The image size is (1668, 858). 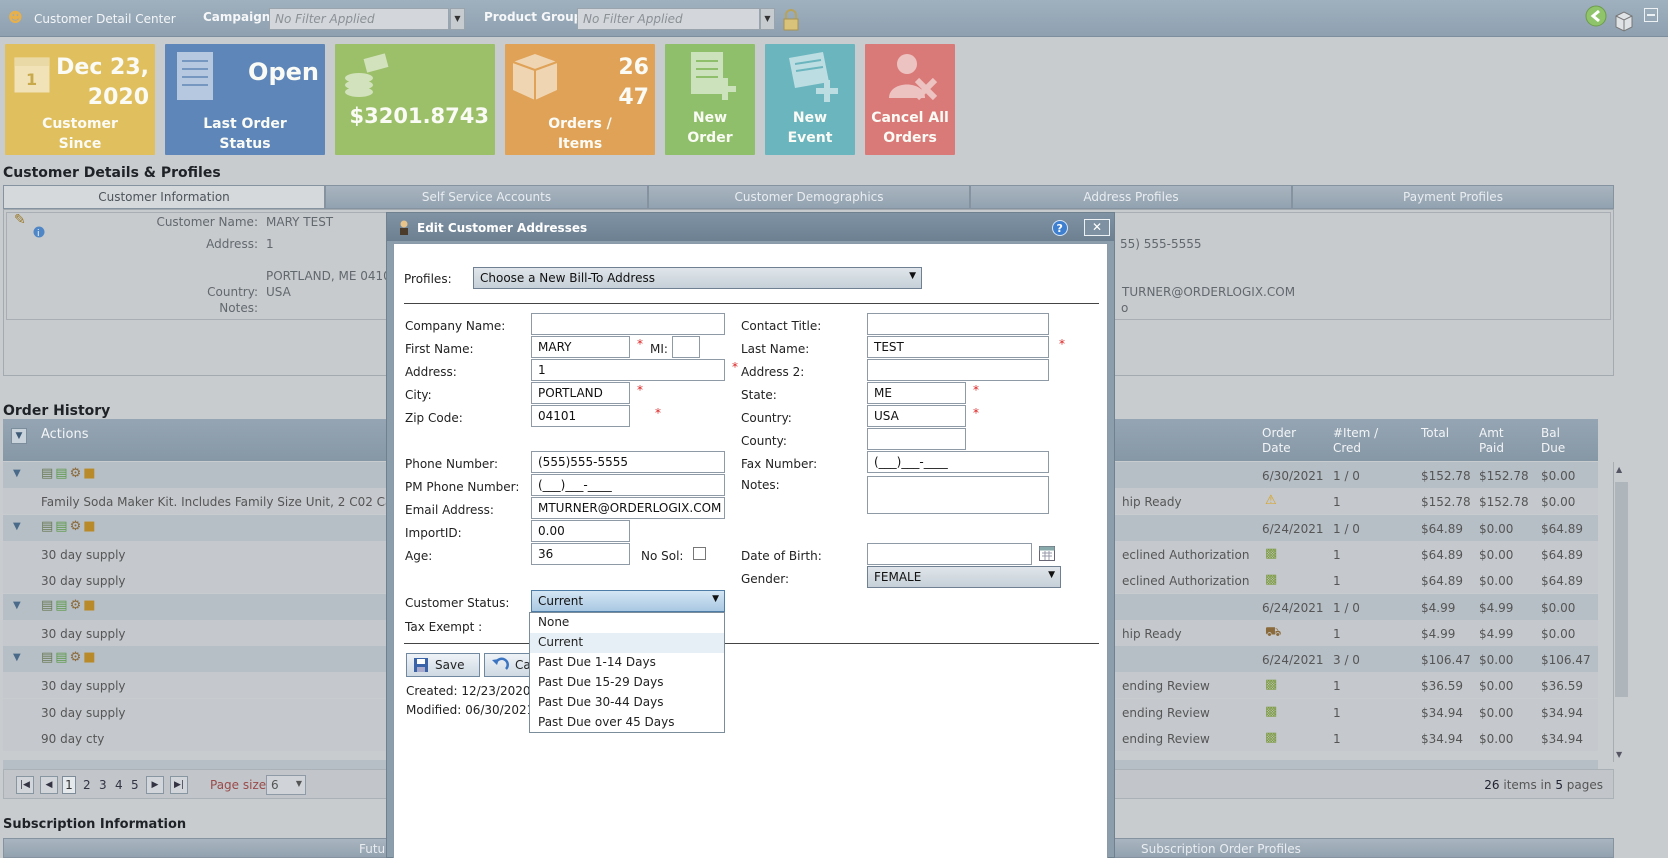 I want to click on tab-subscription-order-profiles: Subscription Order Profiles, so click(x=1221, y=849).